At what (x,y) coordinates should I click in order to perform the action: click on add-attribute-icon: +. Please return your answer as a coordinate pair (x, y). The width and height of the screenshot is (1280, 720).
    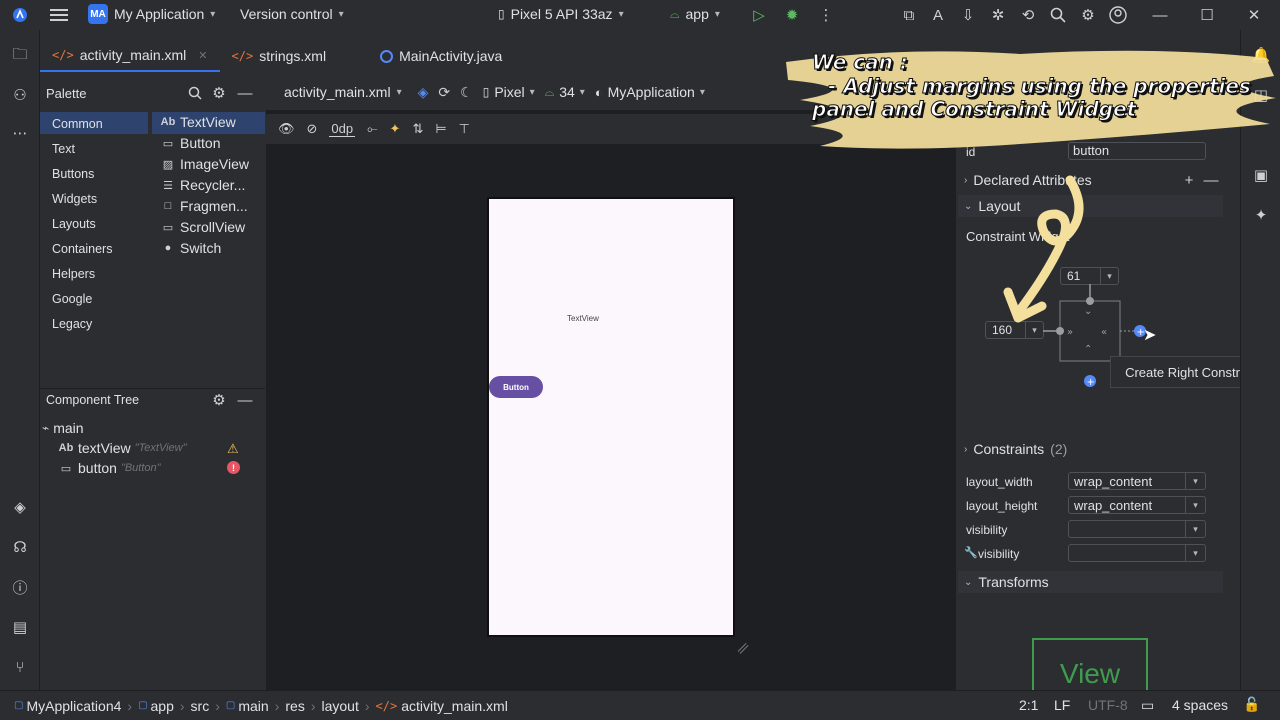
    Looking at the image, I should click on (1189, 180).